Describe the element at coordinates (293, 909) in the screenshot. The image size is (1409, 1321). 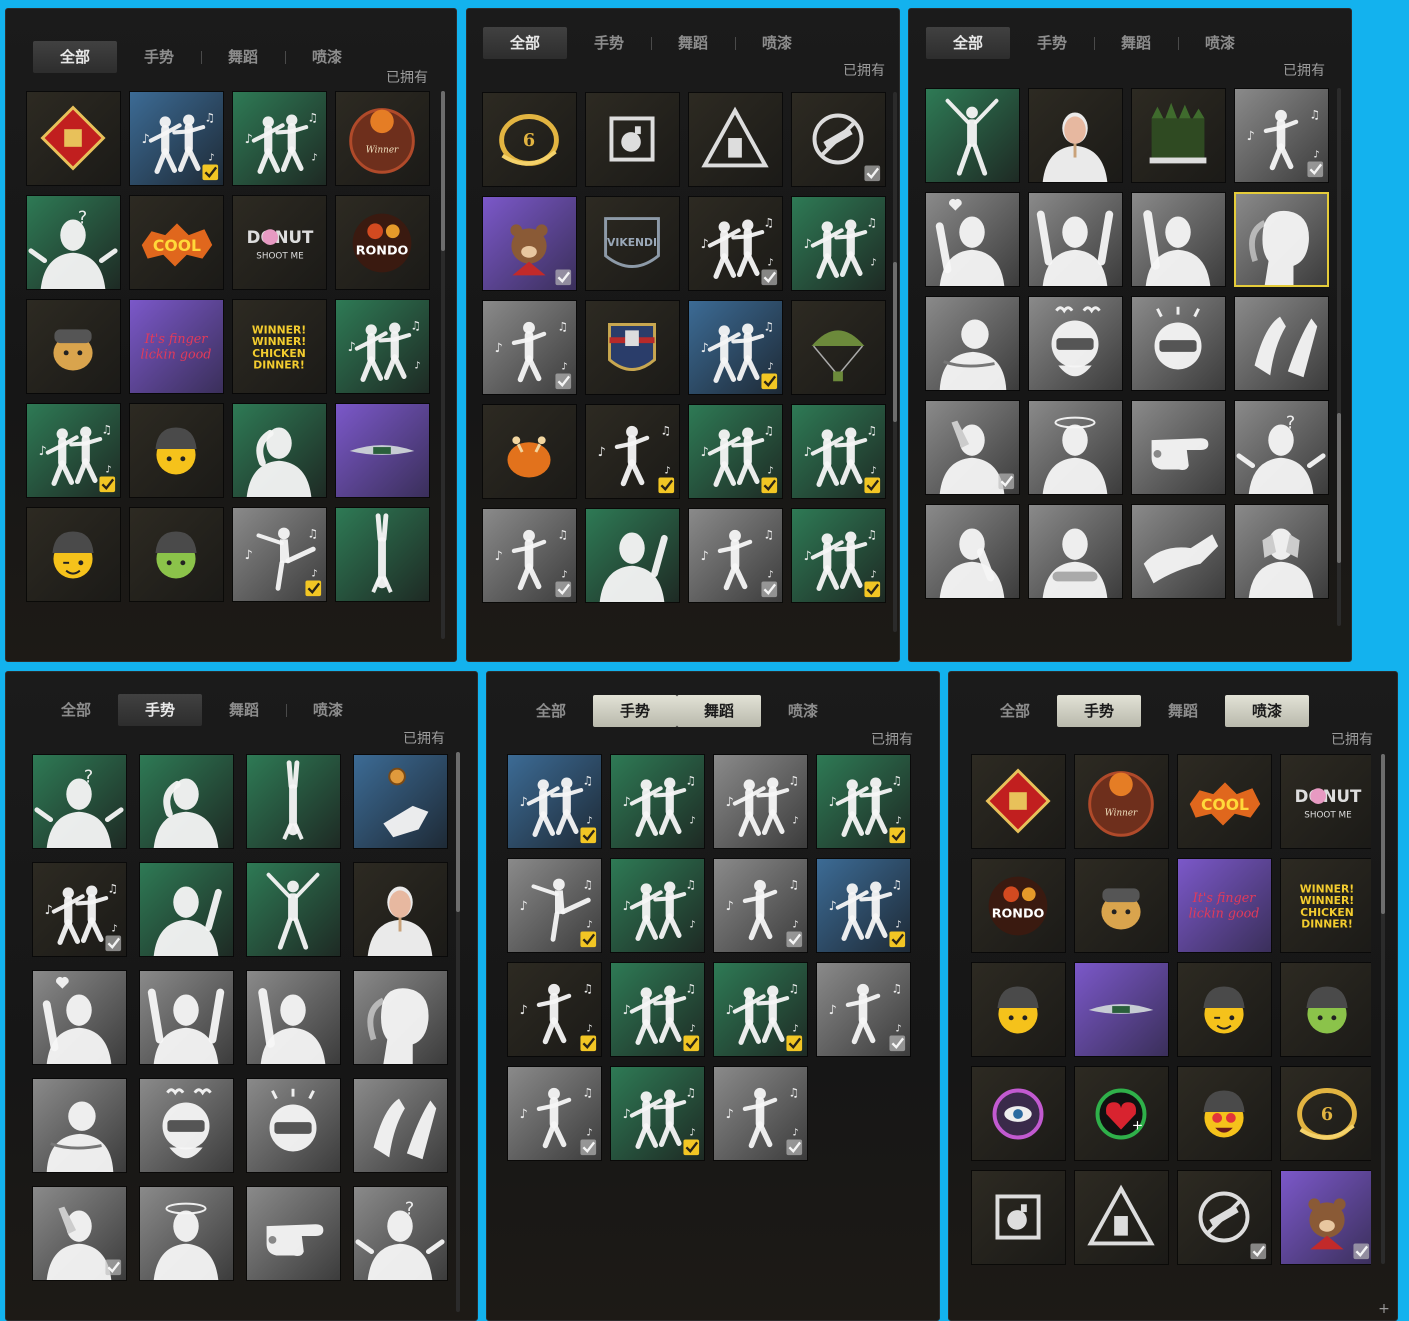
I see `emote-item-star-pose` at that location.